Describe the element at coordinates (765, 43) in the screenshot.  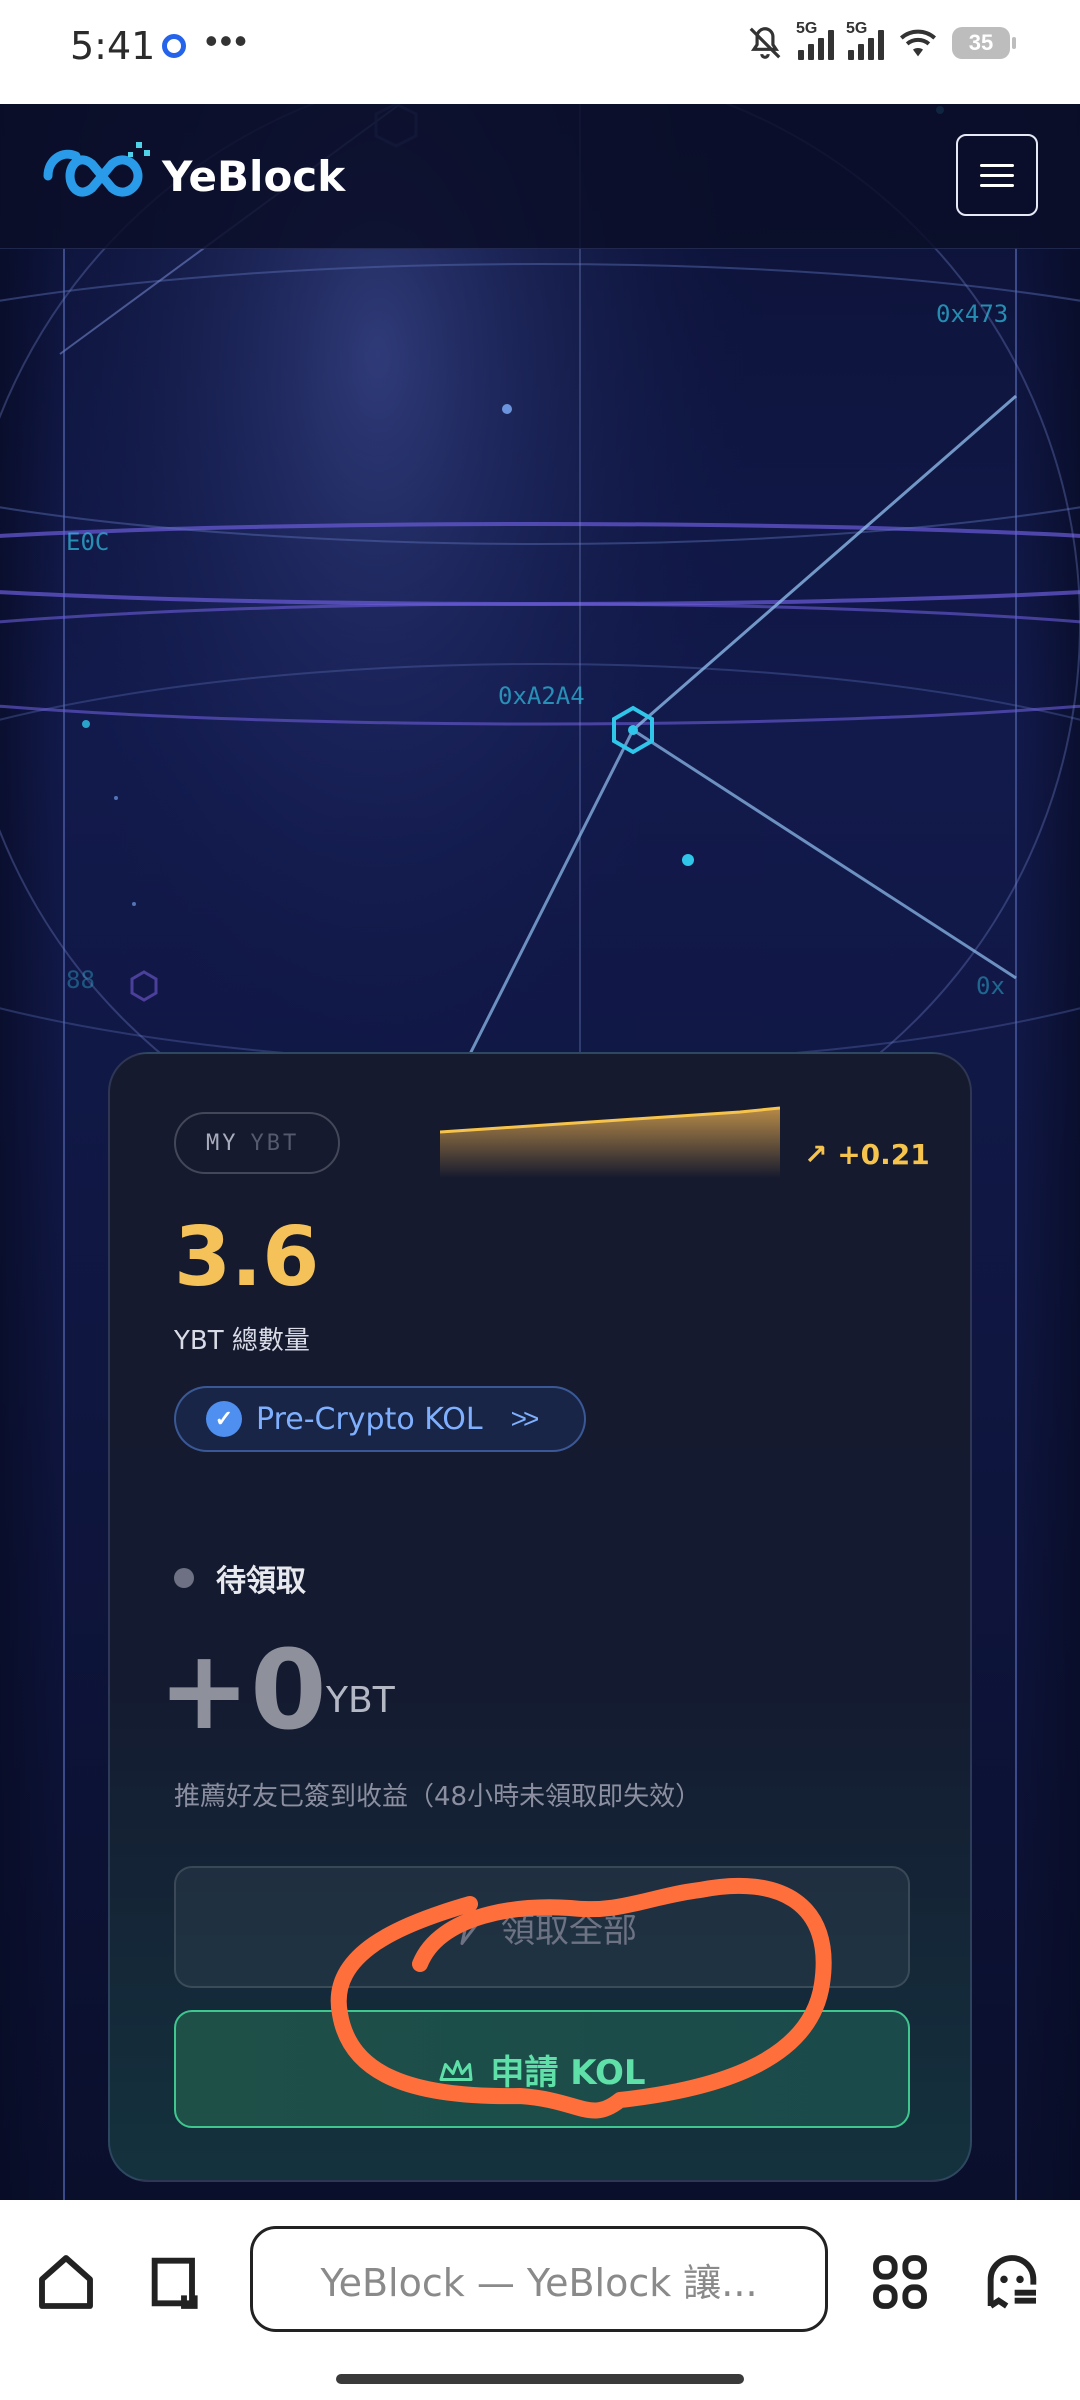
I see `mute-icon` at that location.